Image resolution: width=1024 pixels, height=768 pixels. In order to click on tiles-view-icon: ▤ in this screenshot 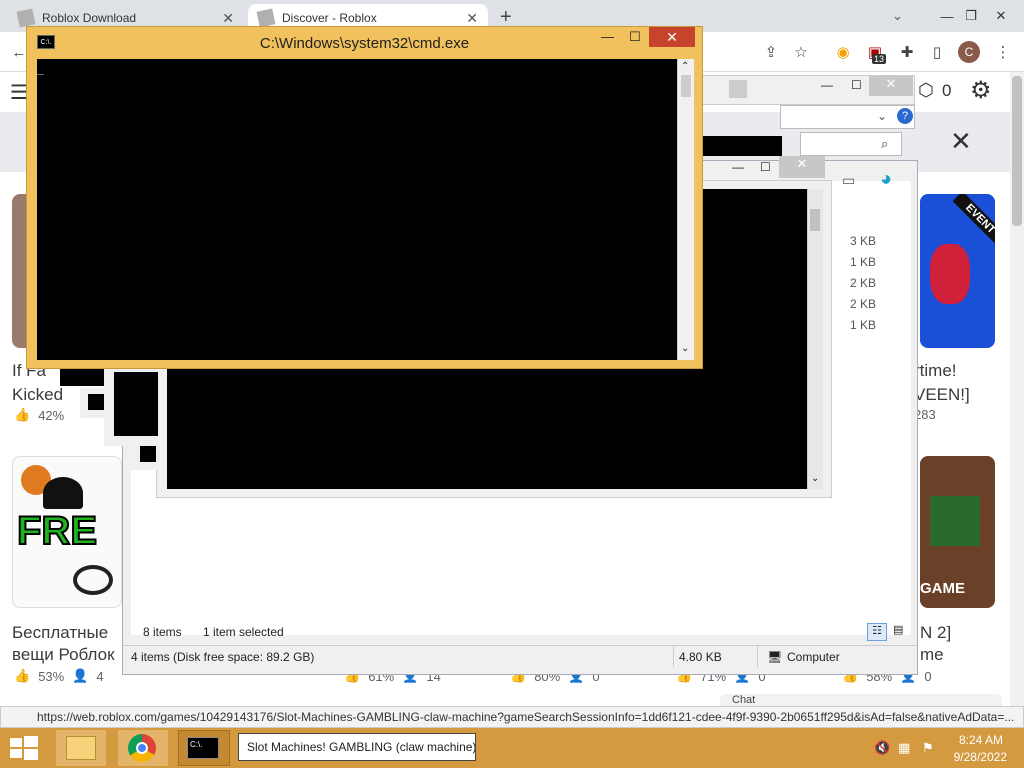, I will do `click(901, 632)`.